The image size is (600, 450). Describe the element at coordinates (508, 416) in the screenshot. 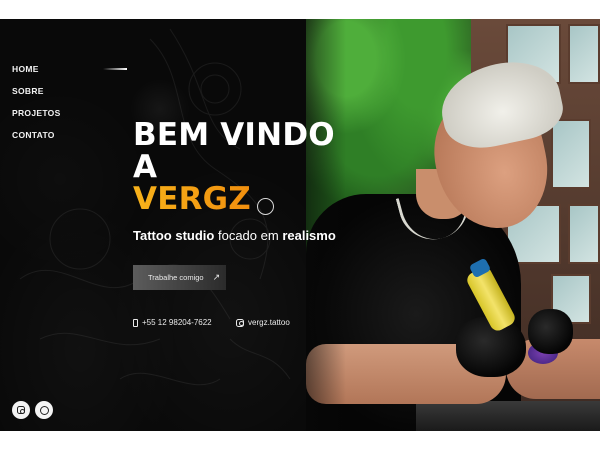

I see `photo-table` at that location.